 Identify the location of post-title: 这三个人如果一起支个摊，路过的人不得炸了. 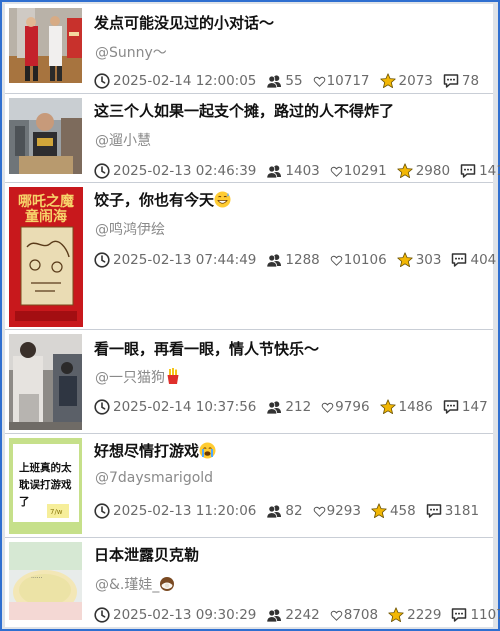
(244, 110).